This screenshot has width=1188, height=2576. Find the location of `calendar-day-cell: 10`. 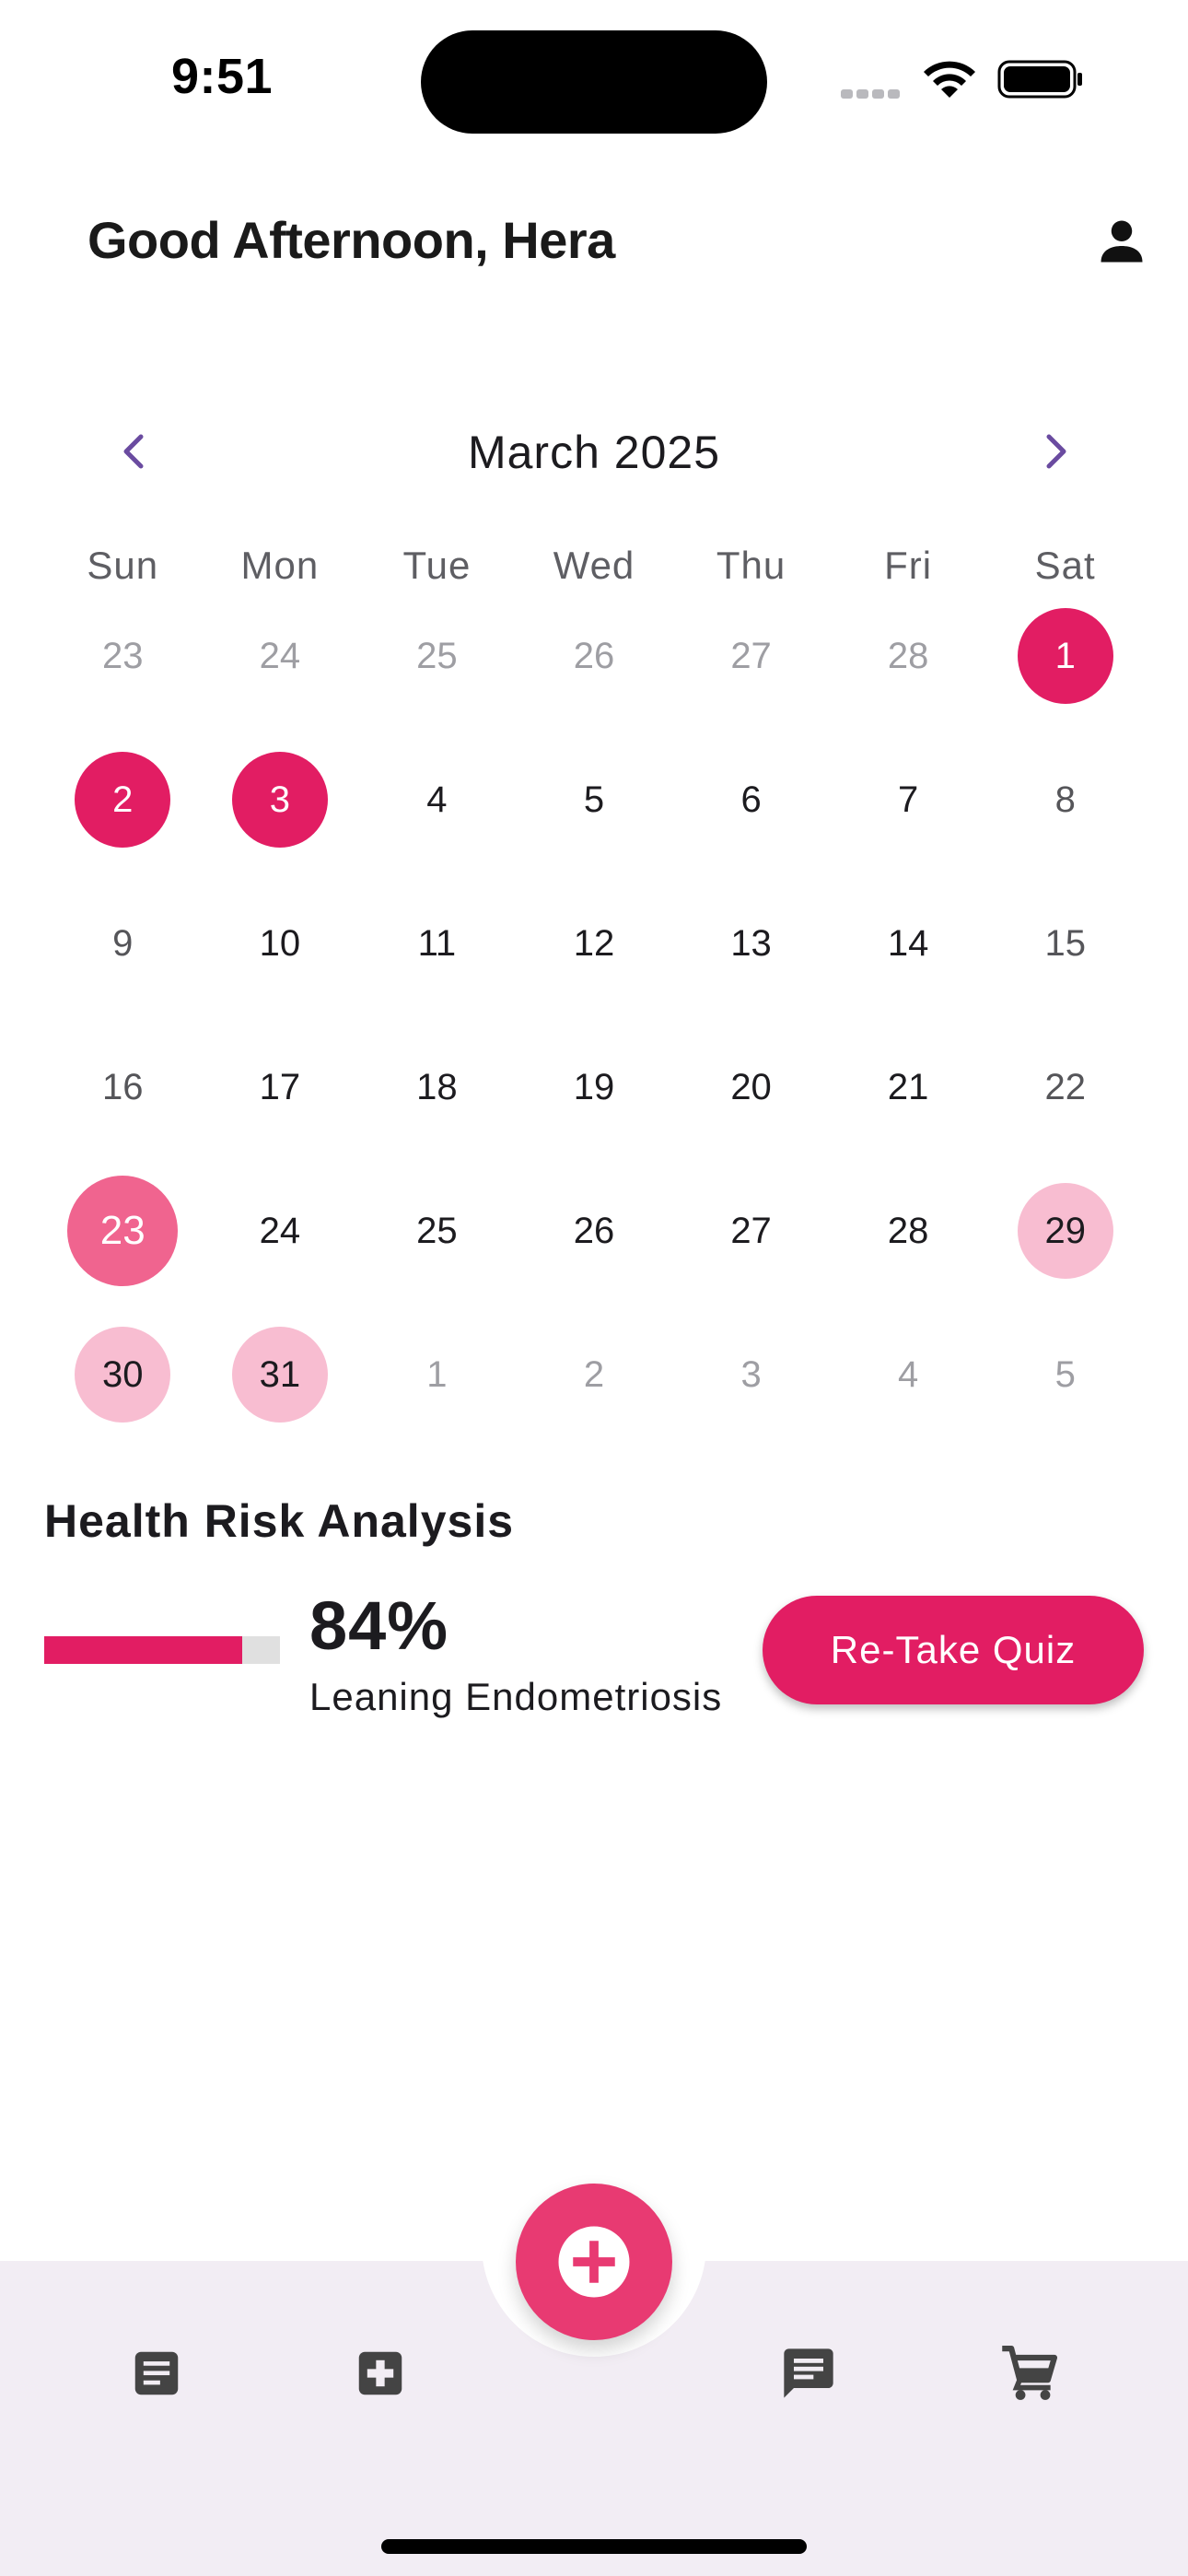

calendar-day-cell: 10 is located at coordinates (280, 943).